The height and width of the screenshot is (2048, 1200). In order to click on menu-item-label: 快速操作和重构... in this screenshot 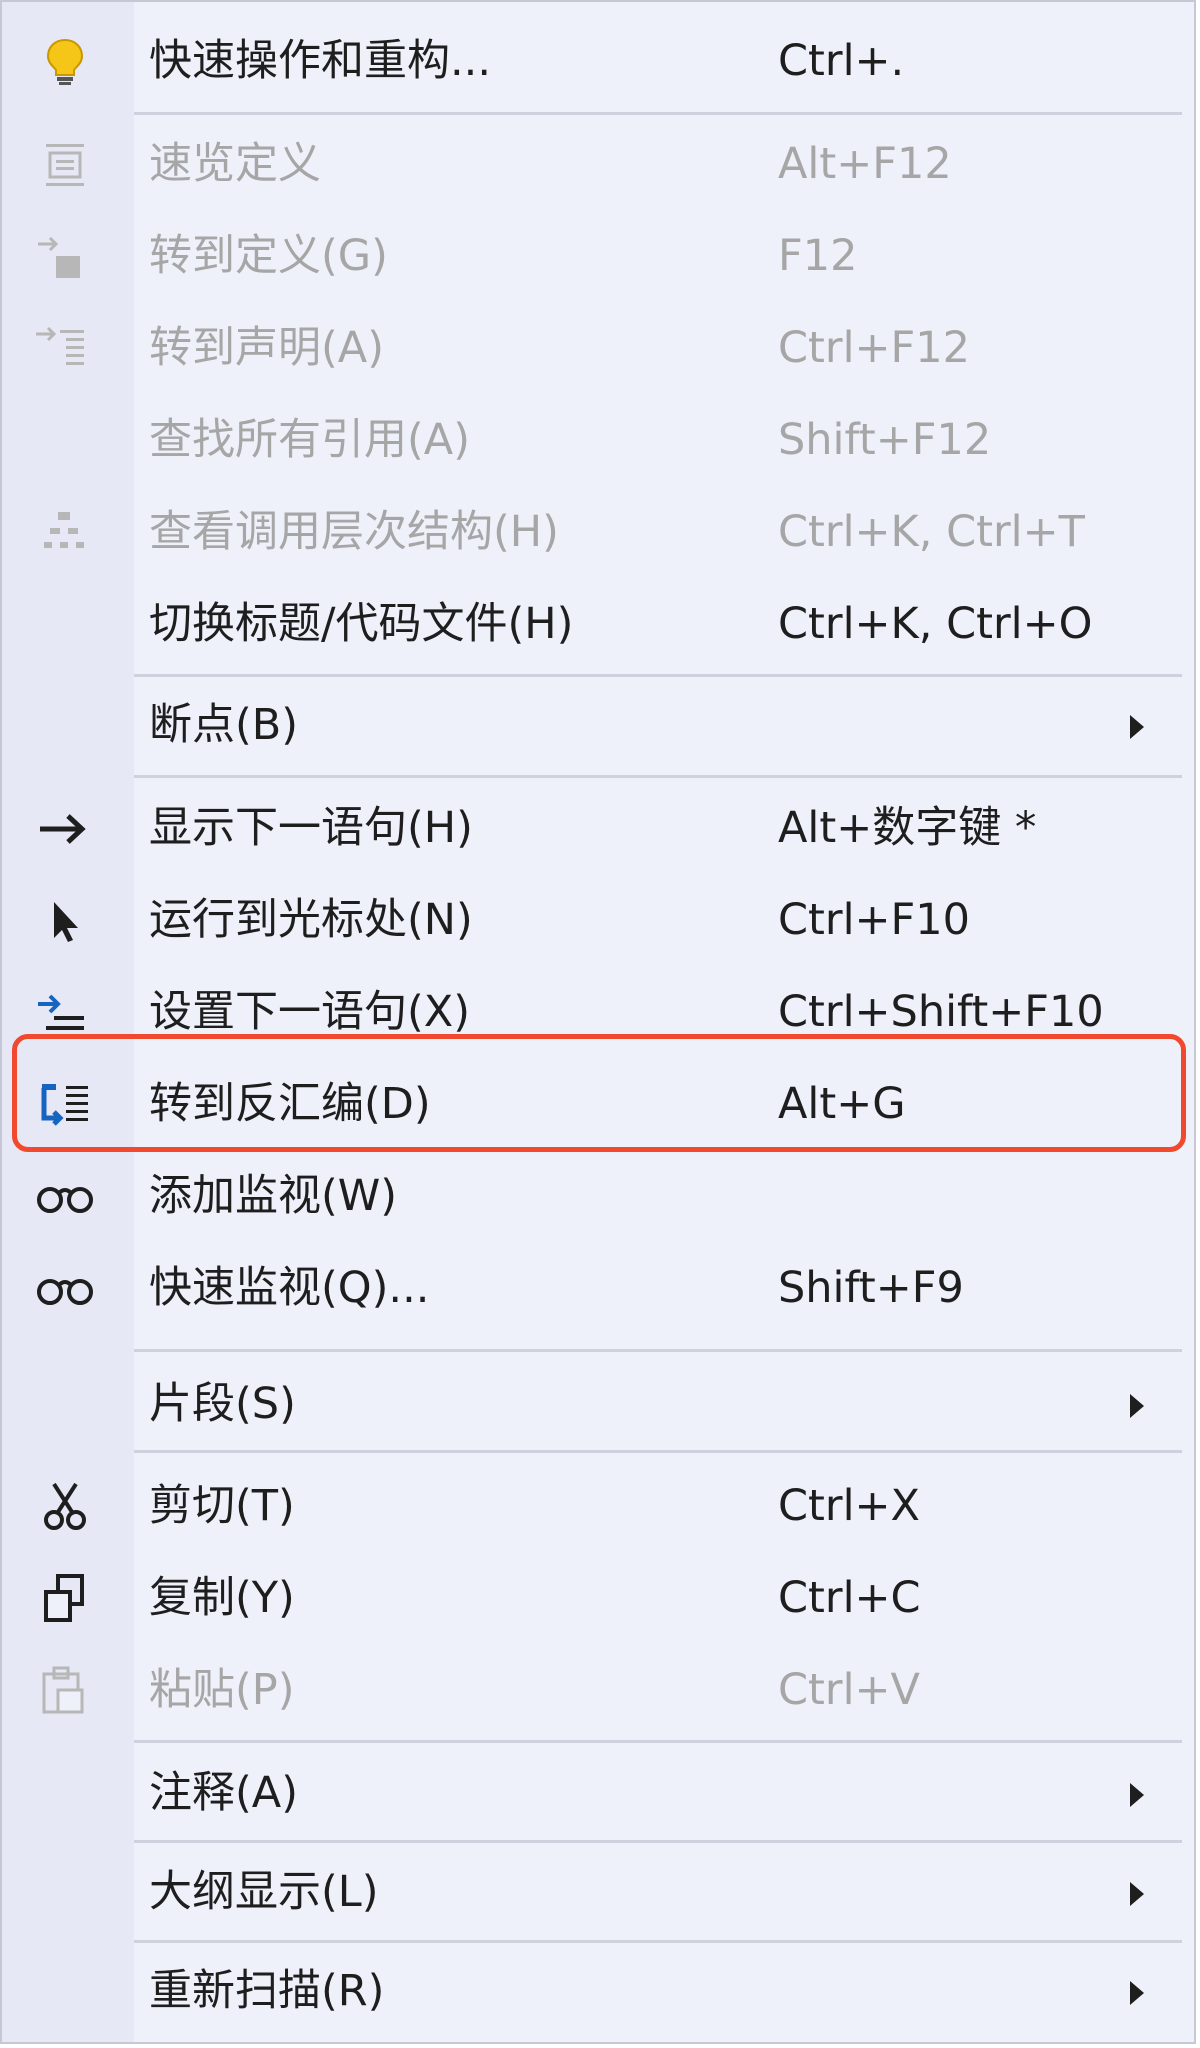, I will do `click(320, 61)`.